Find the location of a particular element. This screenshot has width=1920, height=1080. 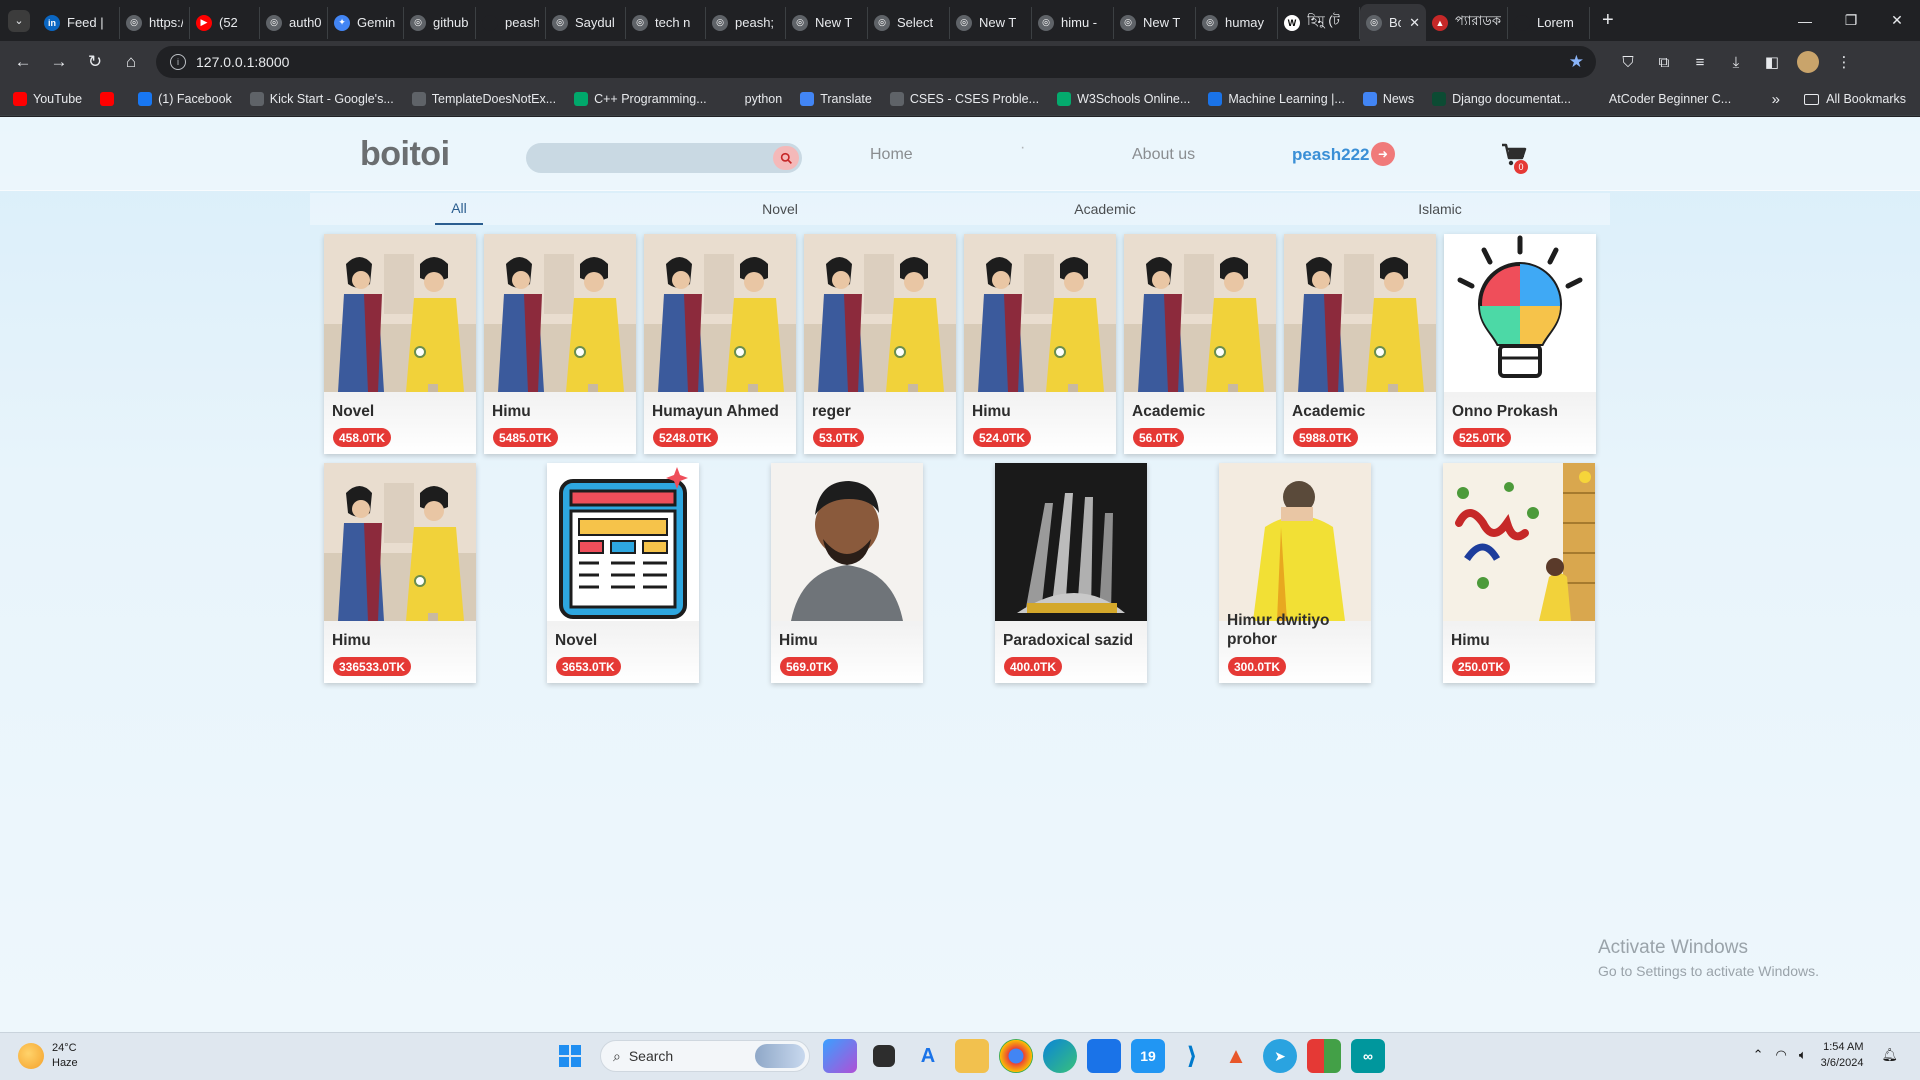

book-card: Academic 5988.0TK is located at coordinates (1360, 344).